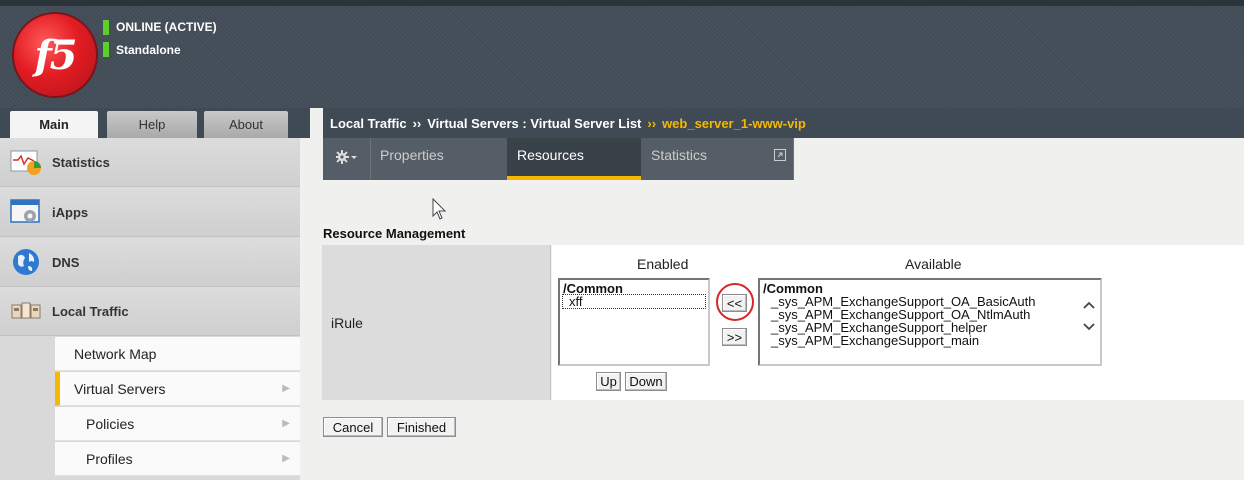 This screenshot has width=1244, height=480. I want to click on tab-resources: Resources, so click(574, 159).